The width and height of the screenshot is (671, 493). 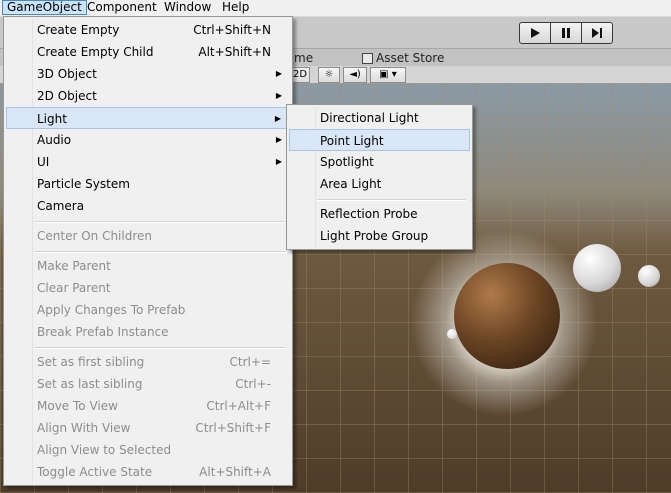 What do you see at coordinates (379, 214) in the screenshot?
I see `menu-item-reflection-probe: Reflection Probe` at bounding box center [379, 214].